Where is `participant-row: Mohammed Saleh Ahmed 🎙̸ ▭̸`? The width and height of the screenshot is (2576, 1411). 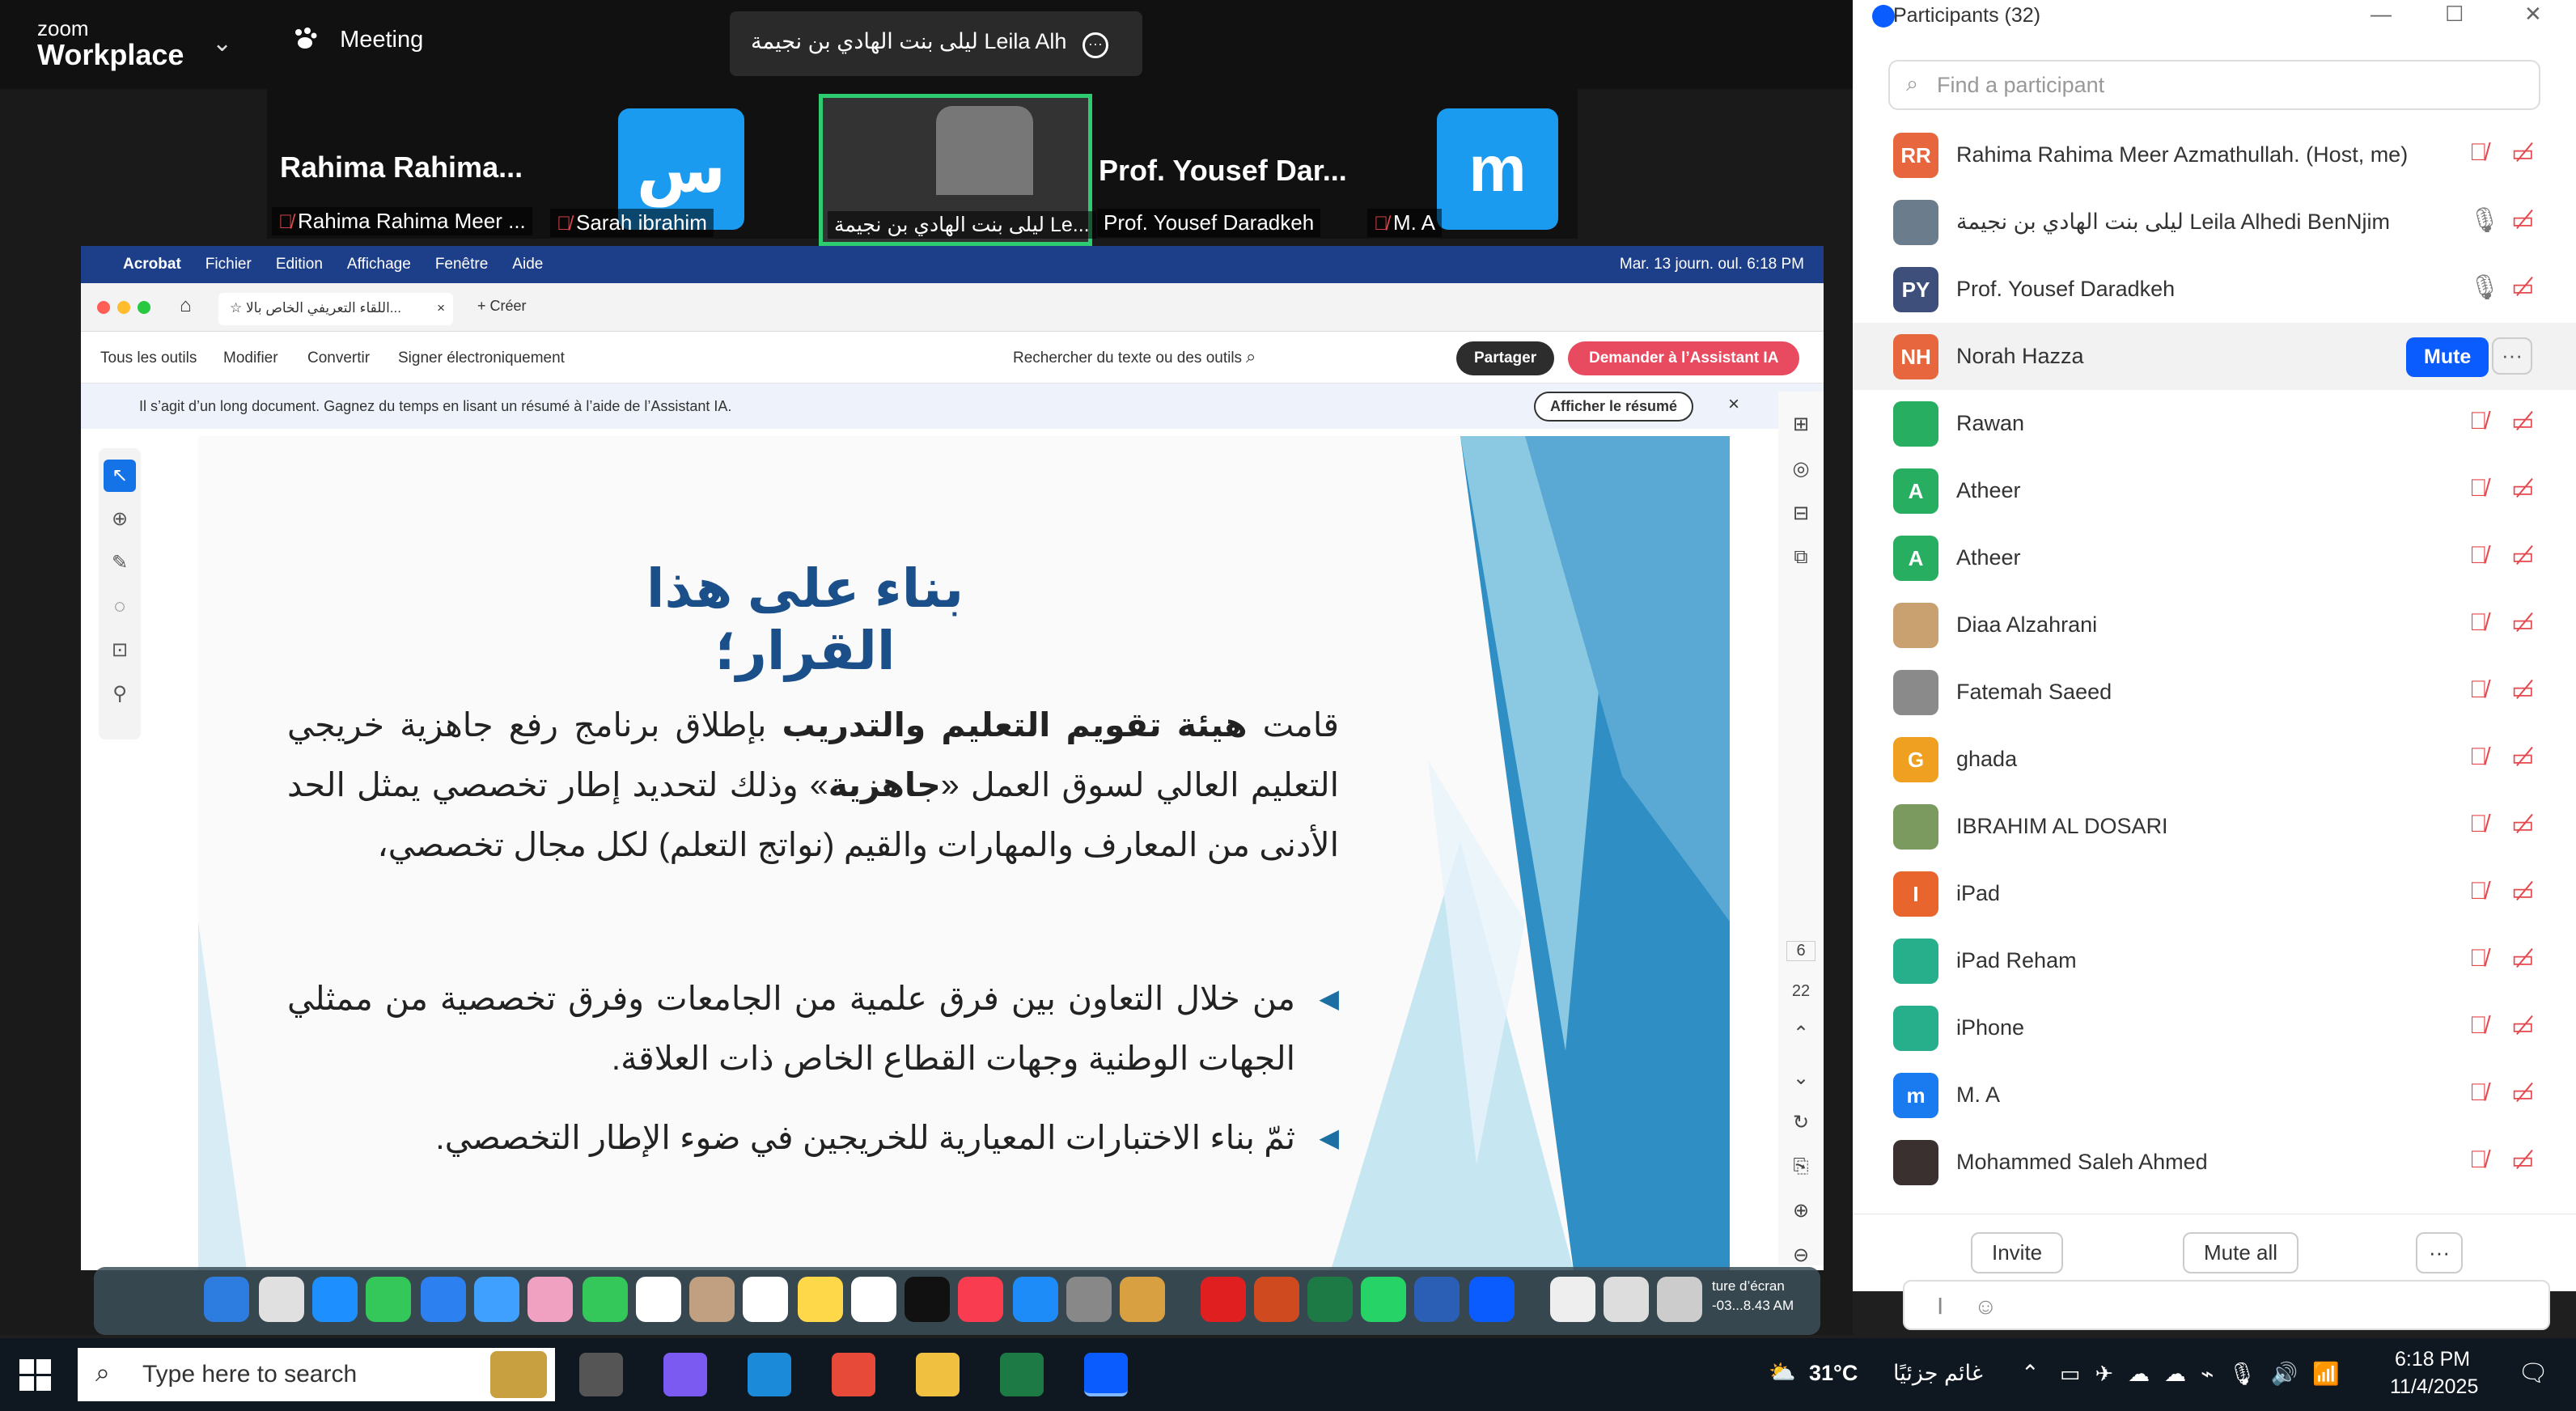 participant-row: Mohammed Saleh Ahmed 🎙̸ ▭̸ is located at coordinates (2214, 1162).